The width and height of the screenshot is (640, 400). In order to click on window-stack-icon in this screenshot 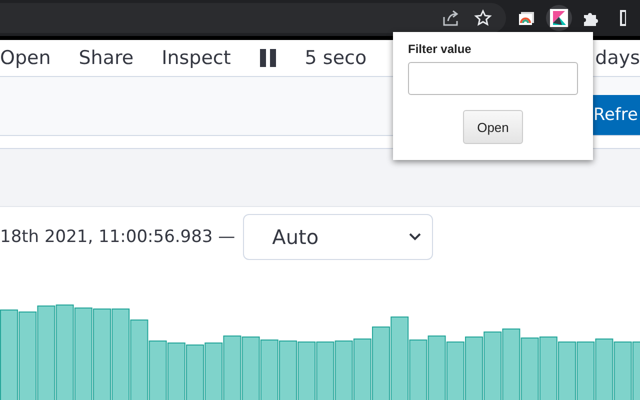, I will do `click(527, 18)`.